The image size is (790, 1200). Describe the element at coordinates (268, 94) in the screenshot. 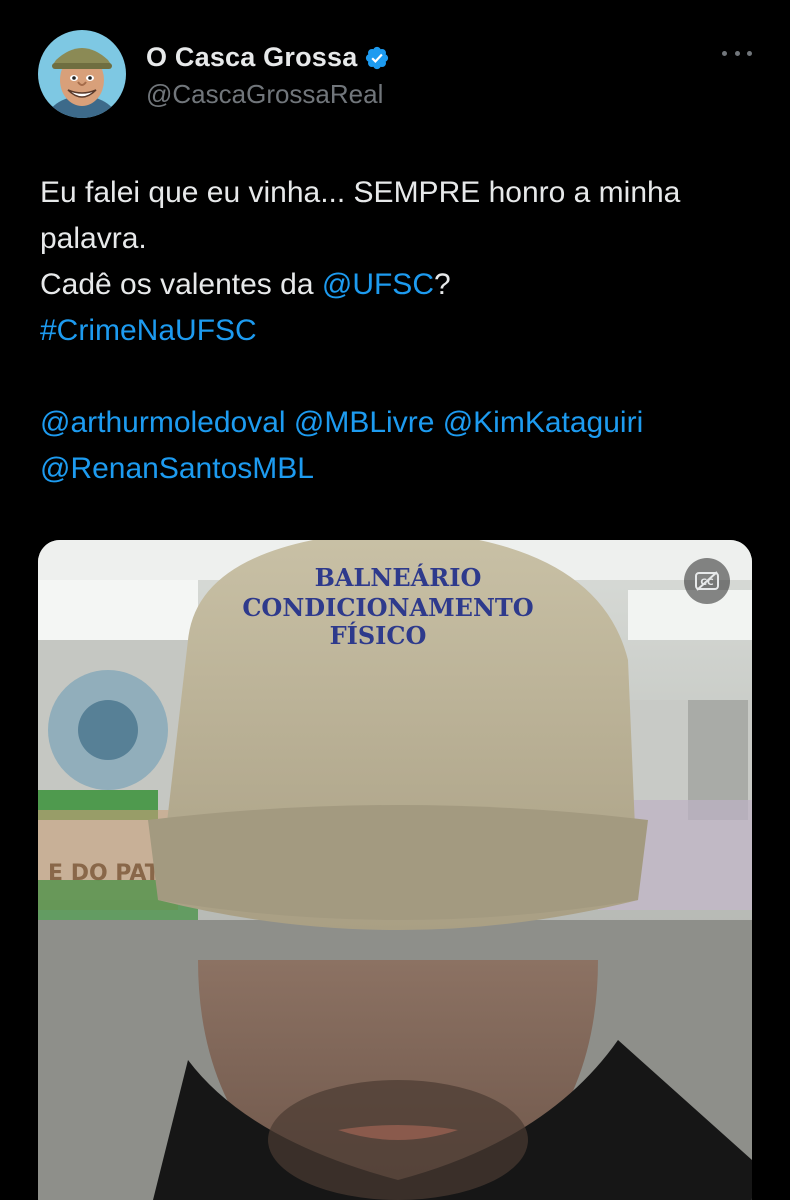

I see `author-handle: @CascaGrossaReal` at that location.